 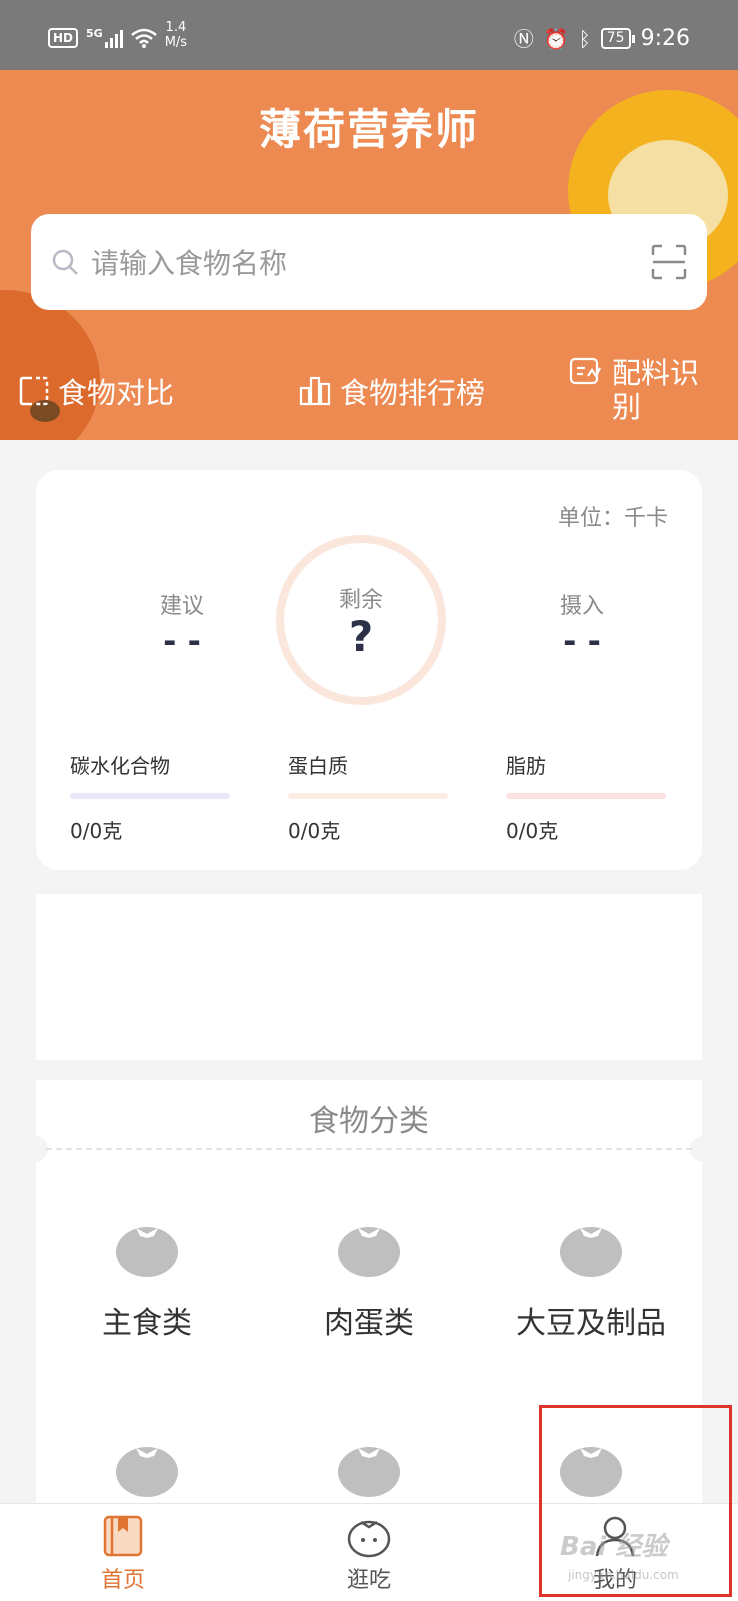 What do you see at coordinates (143, 38) in the screenshot?
I see `wifi-icon` at bounding box center [143, 38].